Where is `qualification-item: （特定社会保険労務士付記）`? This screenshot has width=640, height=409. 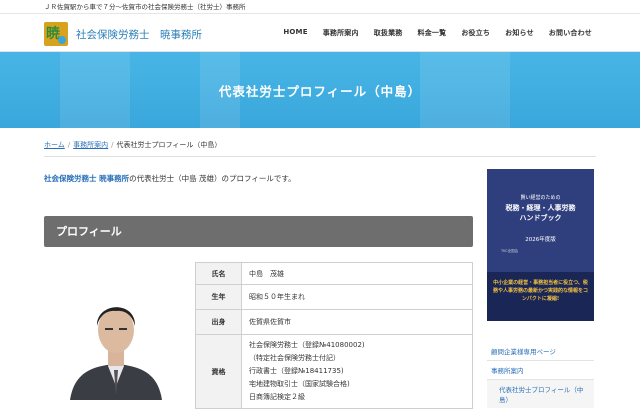
qualification-item: （特定社会保険労務士付記） is located at coordinates (294, 358).